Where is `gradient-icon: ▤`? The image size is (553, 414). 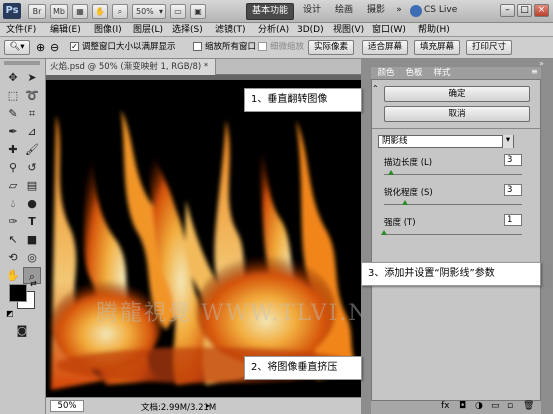 gradient-icon: ▤ is located at coordinates (32, 185).